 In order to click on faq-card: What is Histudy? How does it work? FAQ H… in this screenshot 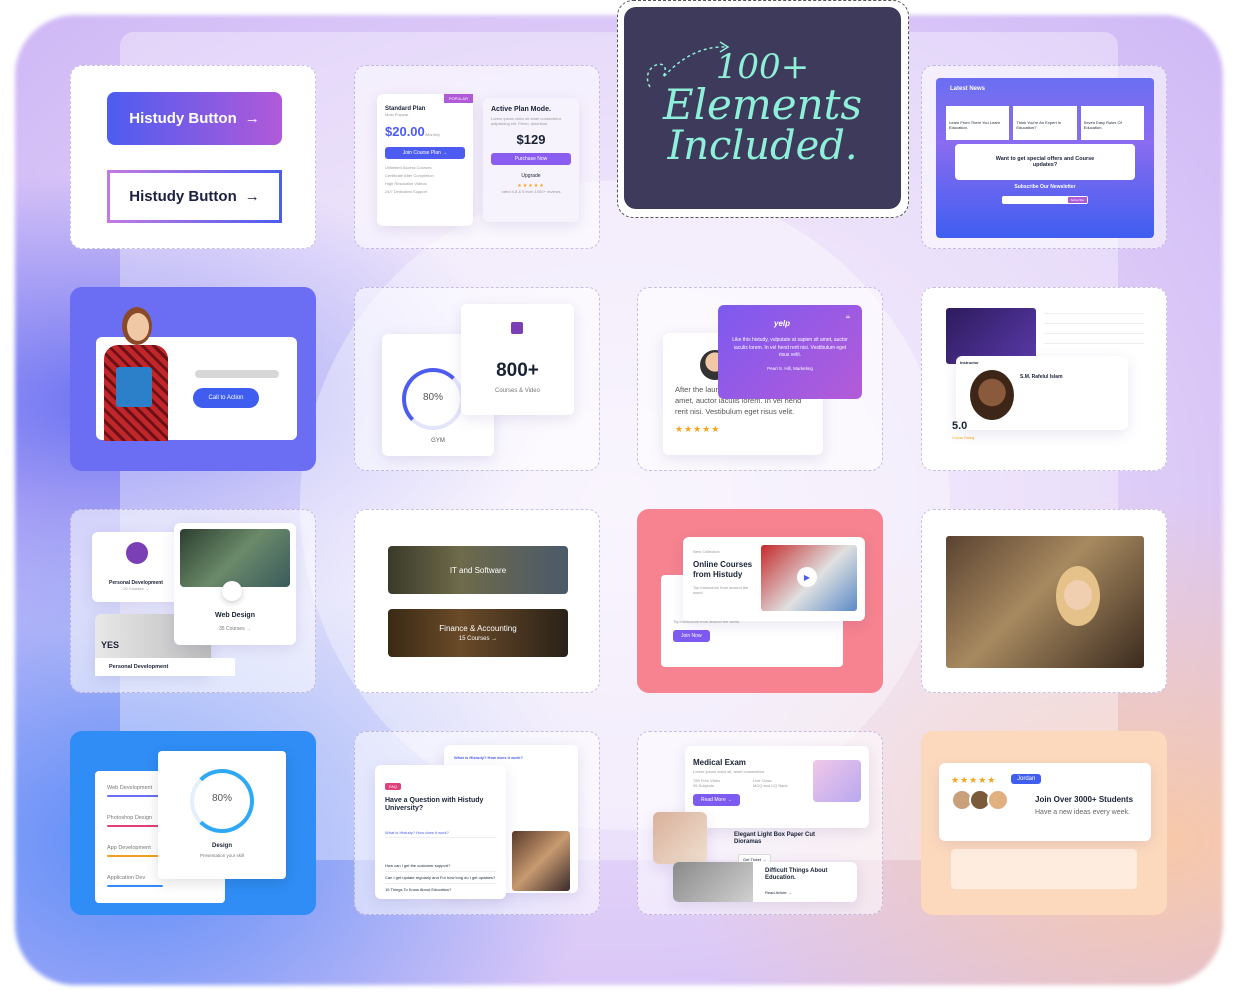, I will do `click(477, 823)`.